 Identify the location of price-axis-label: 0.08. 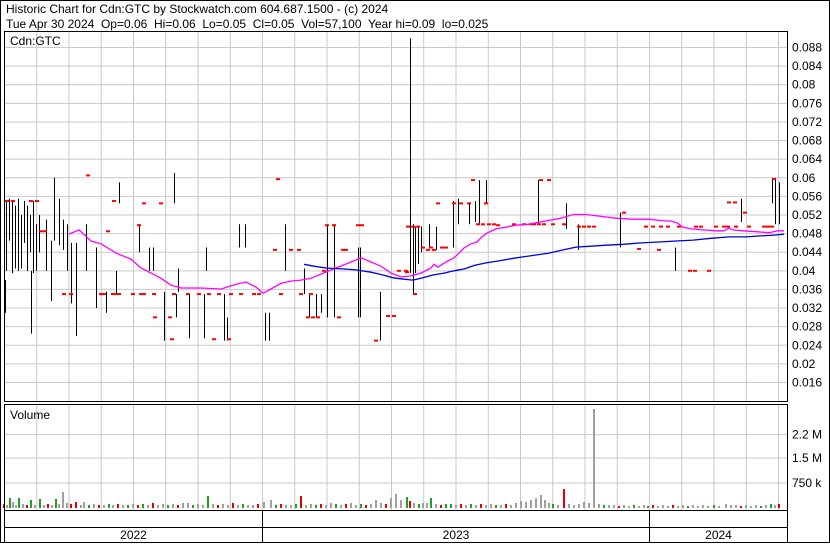
(804, 85).